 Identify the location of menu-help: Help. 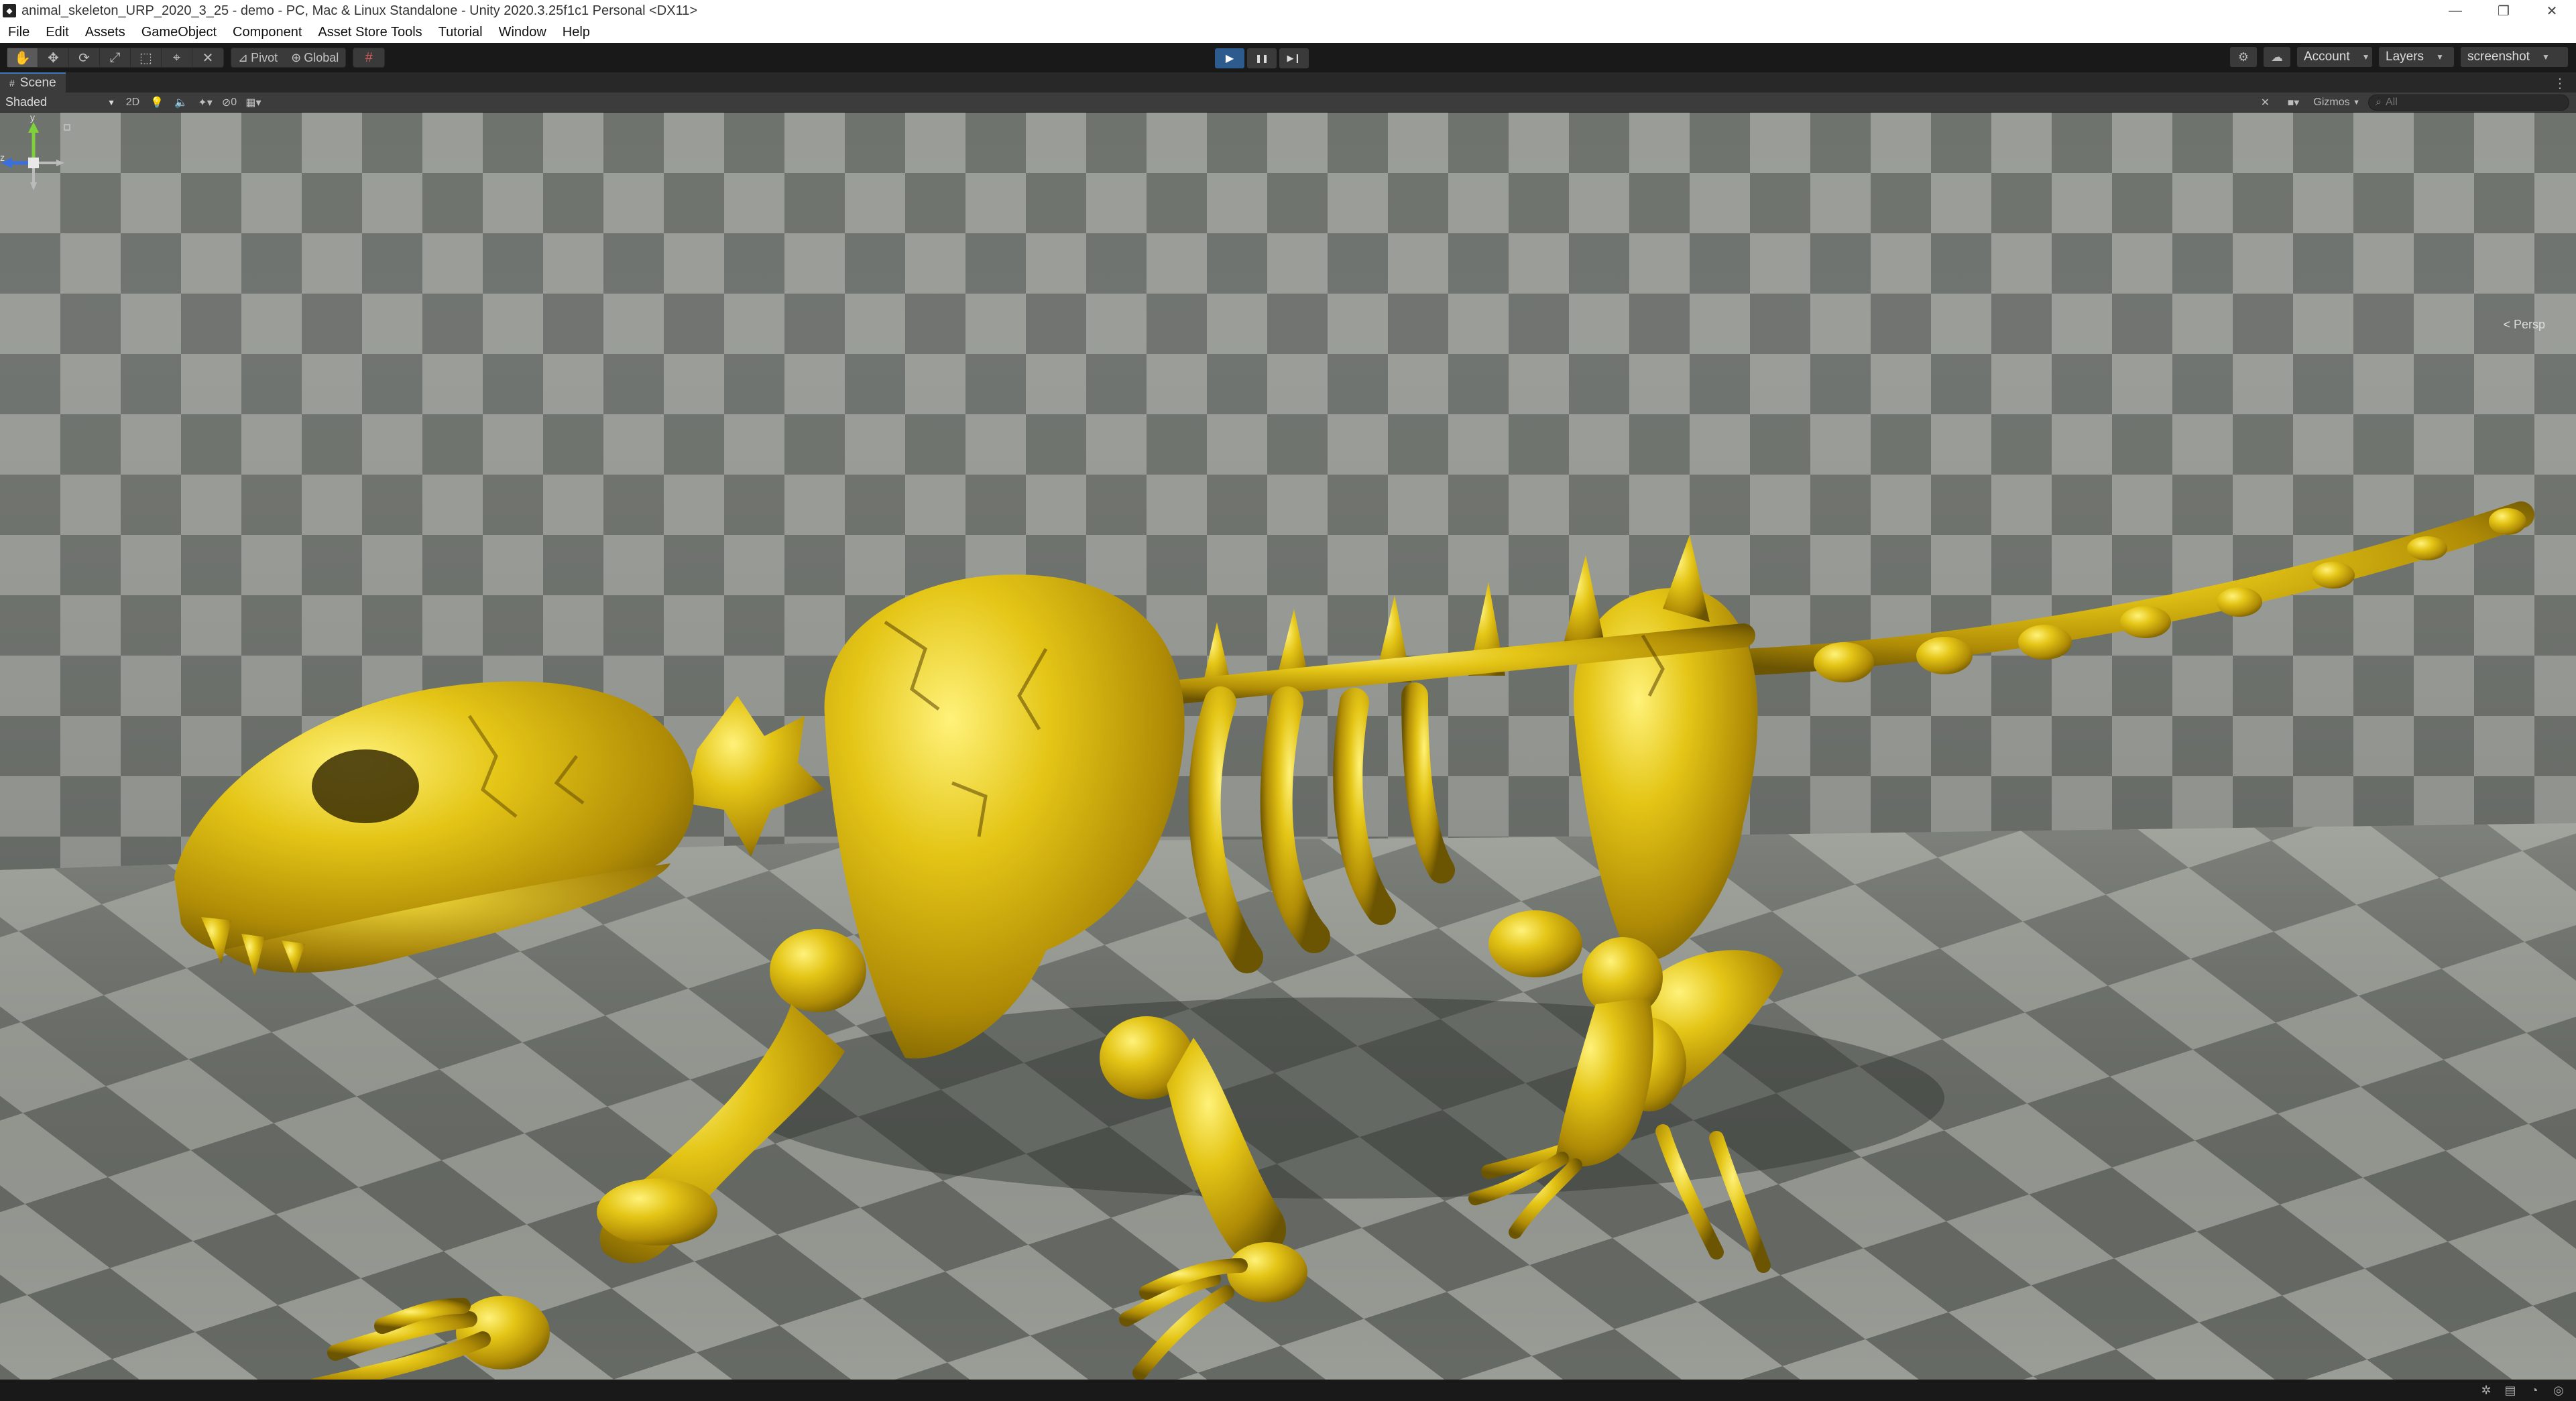
(576, 32).